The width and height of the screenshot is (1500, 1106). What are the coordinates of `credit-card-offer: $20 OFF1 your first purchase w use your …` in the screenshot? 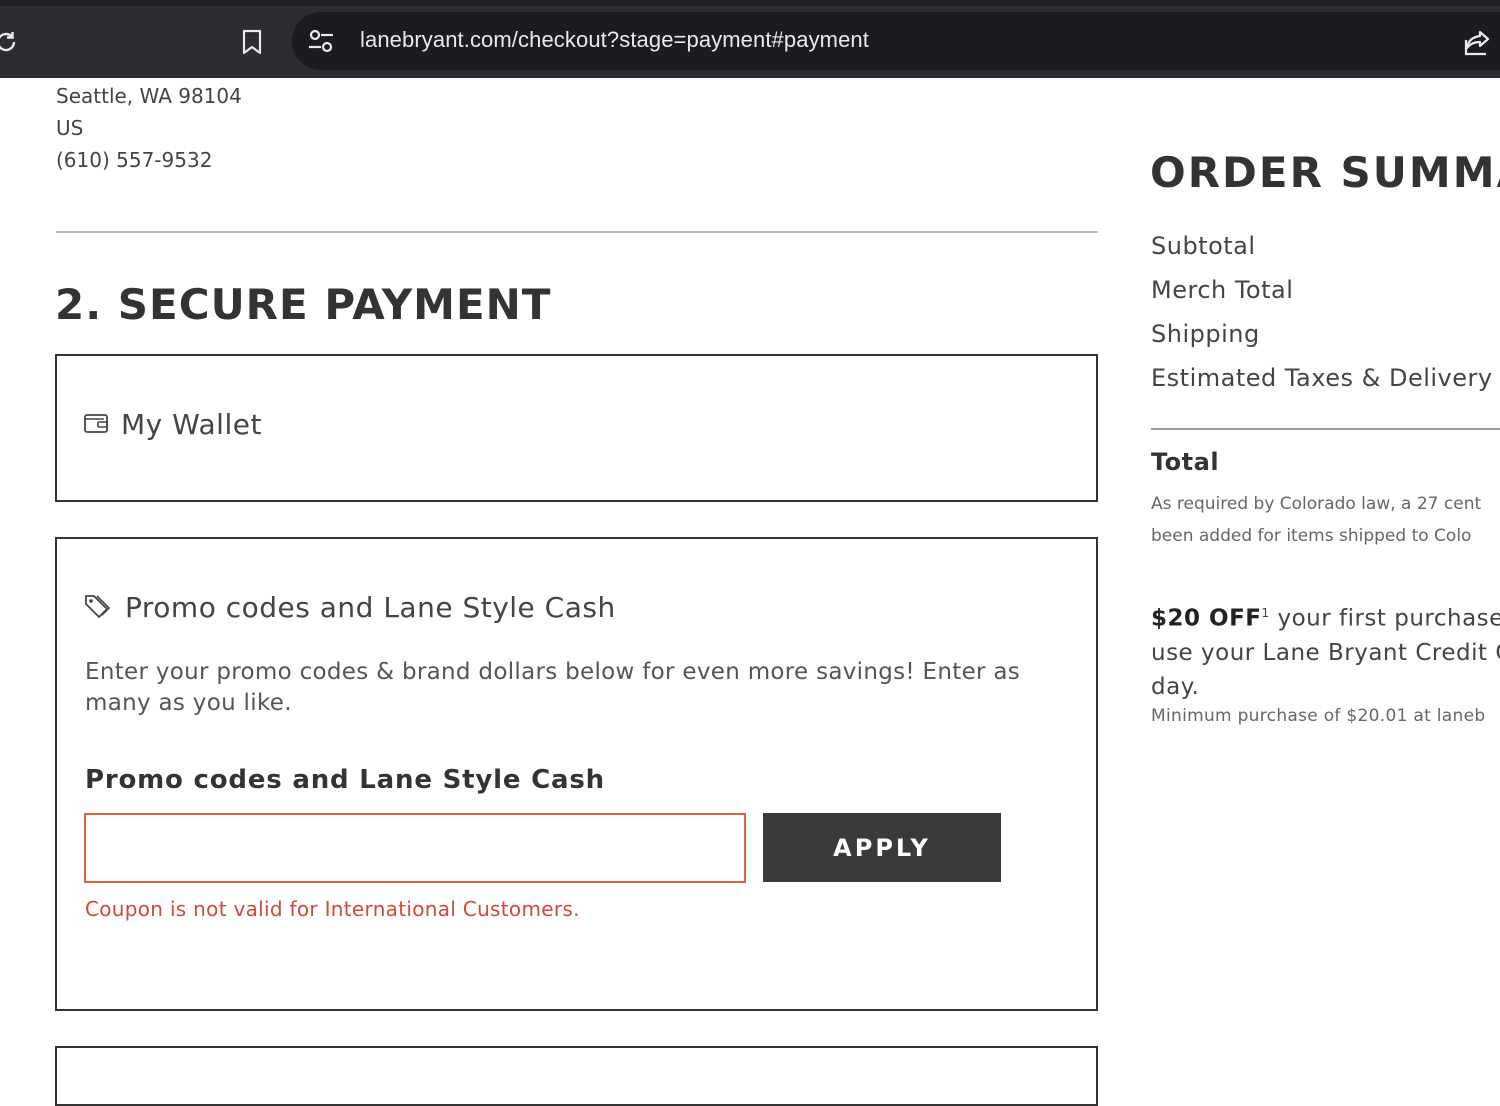 It's located at (1325, 650).